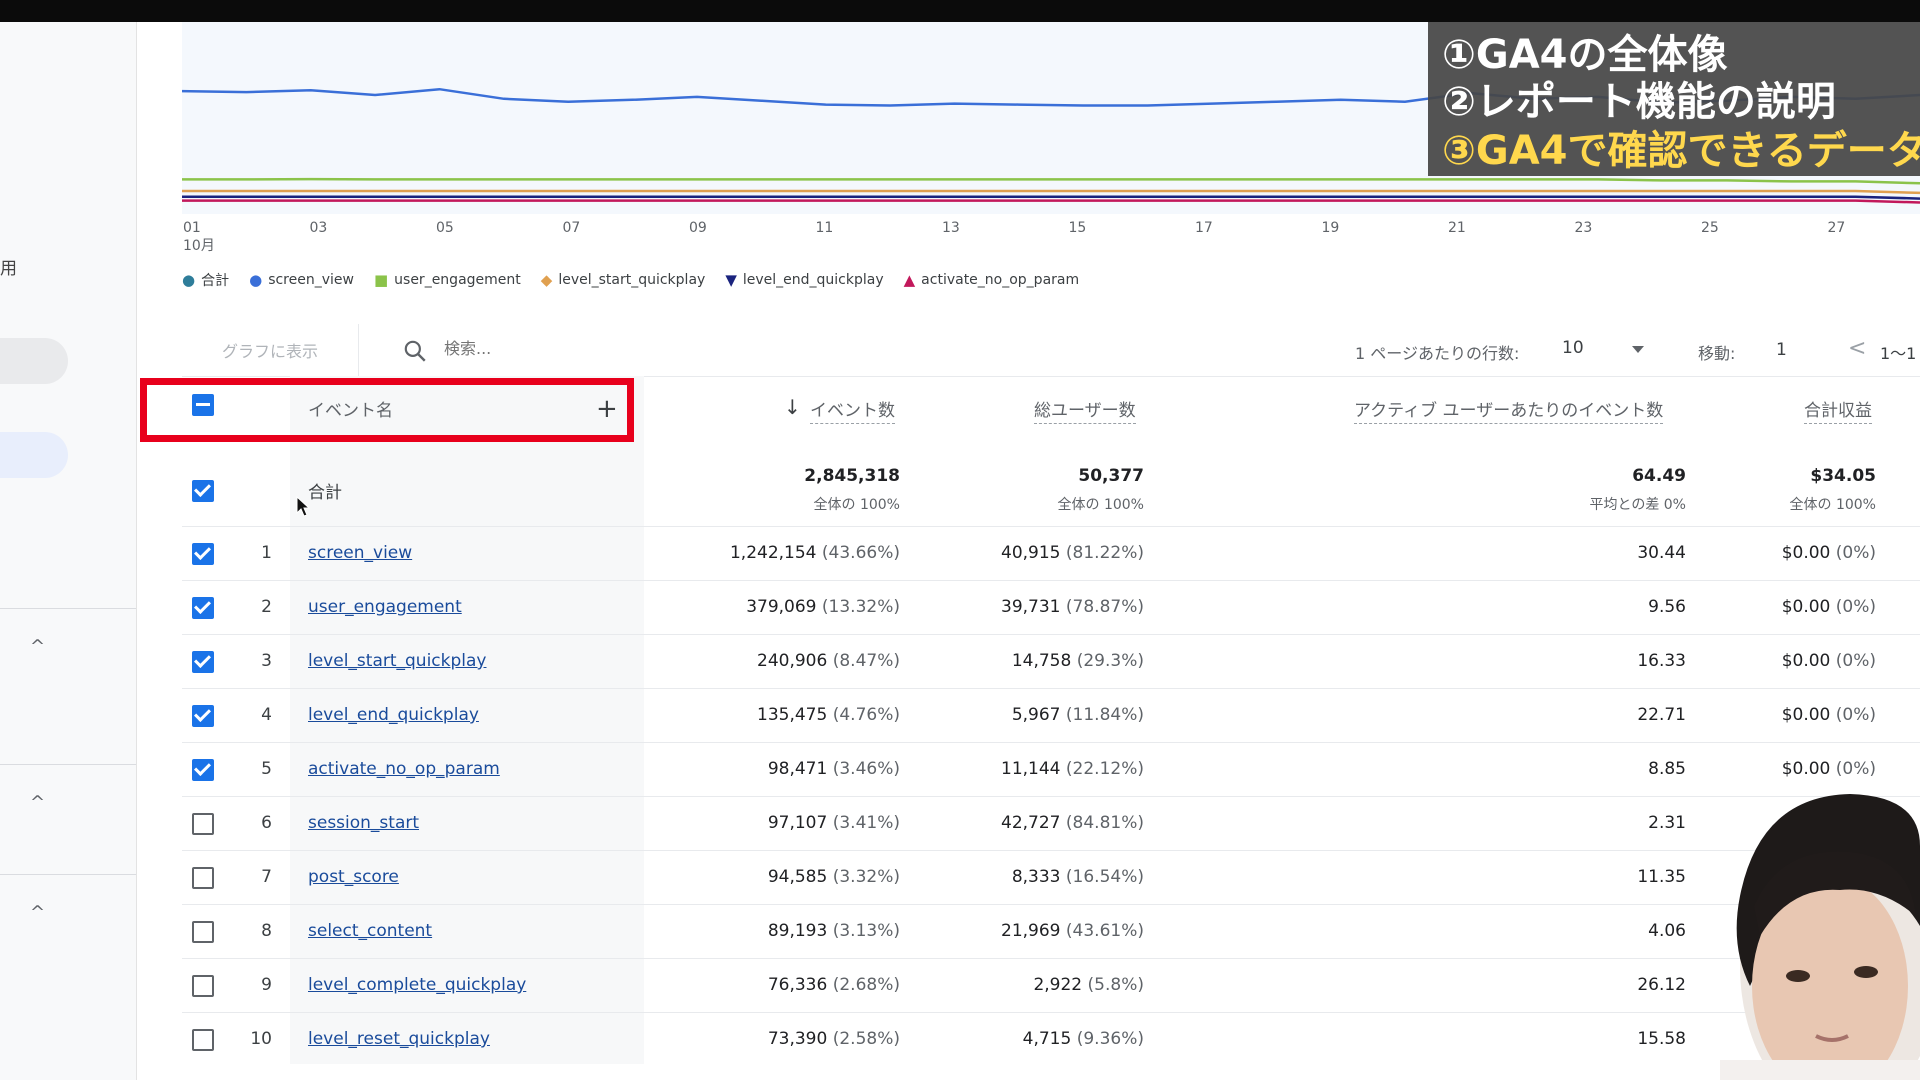 The width and height of the screenshot is (1920, 1080). I want to click on event-count-cell-percent: (2.58%), so click(866, 1039).